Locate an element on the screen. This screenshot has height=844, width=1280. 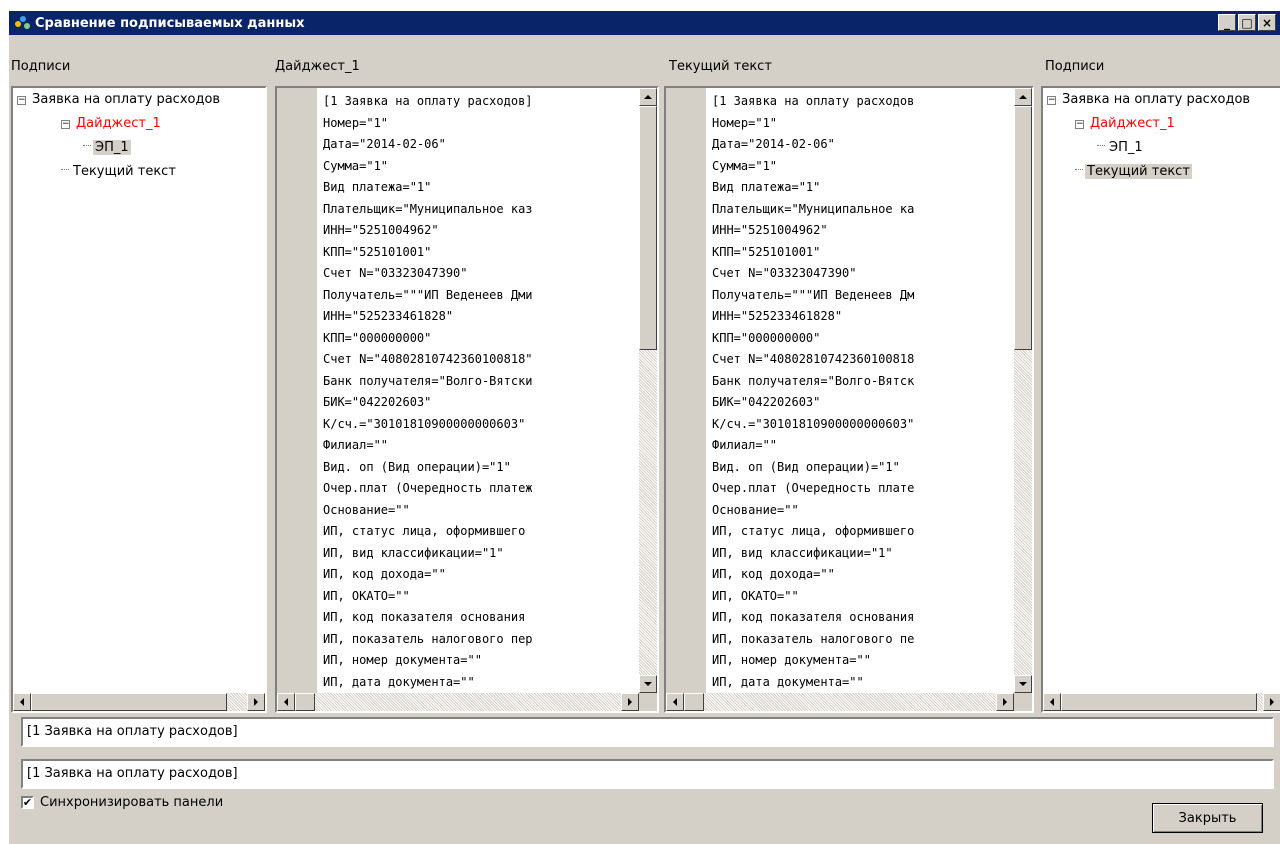
checkbox-box: ✔ is located at coordinates (27, 802).